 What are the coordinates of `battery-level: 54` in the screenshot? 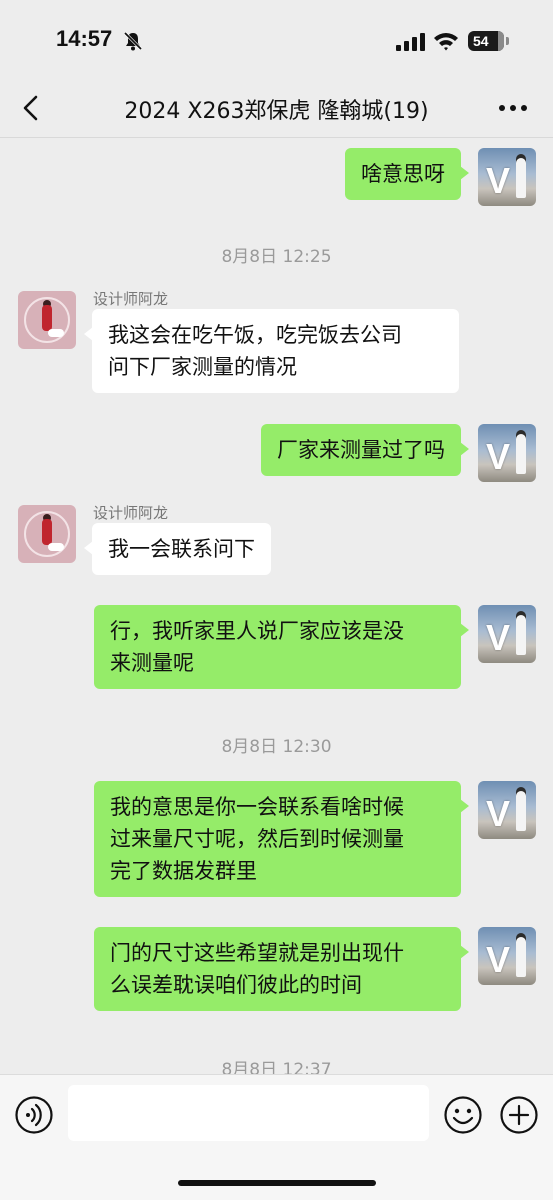 It's located at (481, 41).